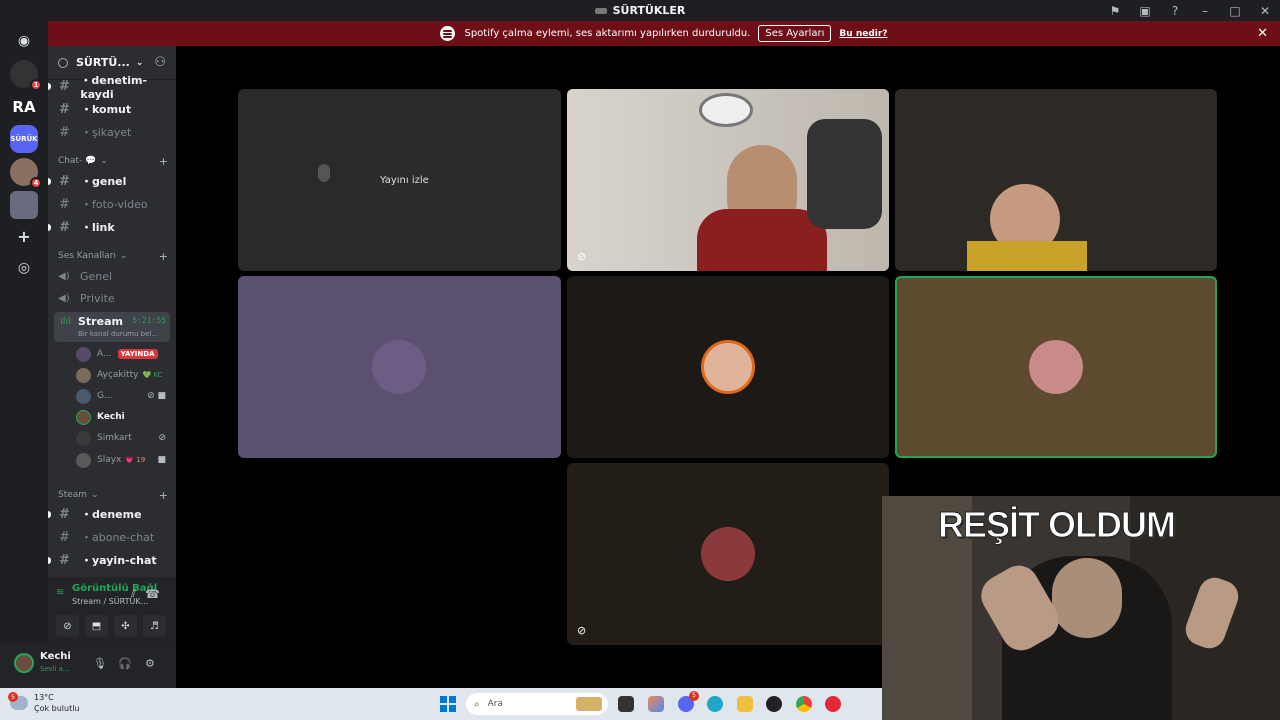 The width and height of the screenshot is (1280, 720). Describe the element at coordinates (24, 139) in the screenshot. I see `server-icon-surtuk: SÜRÜK` at that location.